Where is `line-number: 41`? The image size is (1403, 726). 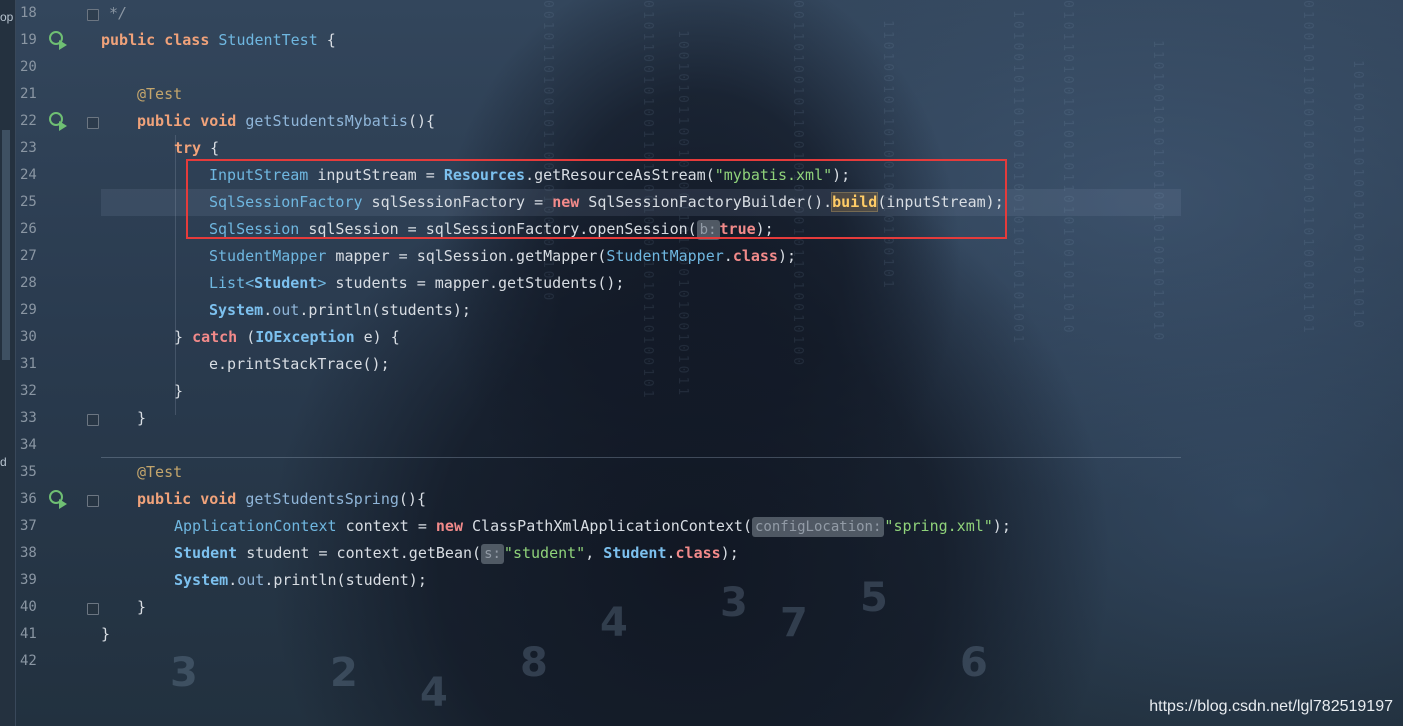
line-number: 41 is located at coordinates (28, 634).